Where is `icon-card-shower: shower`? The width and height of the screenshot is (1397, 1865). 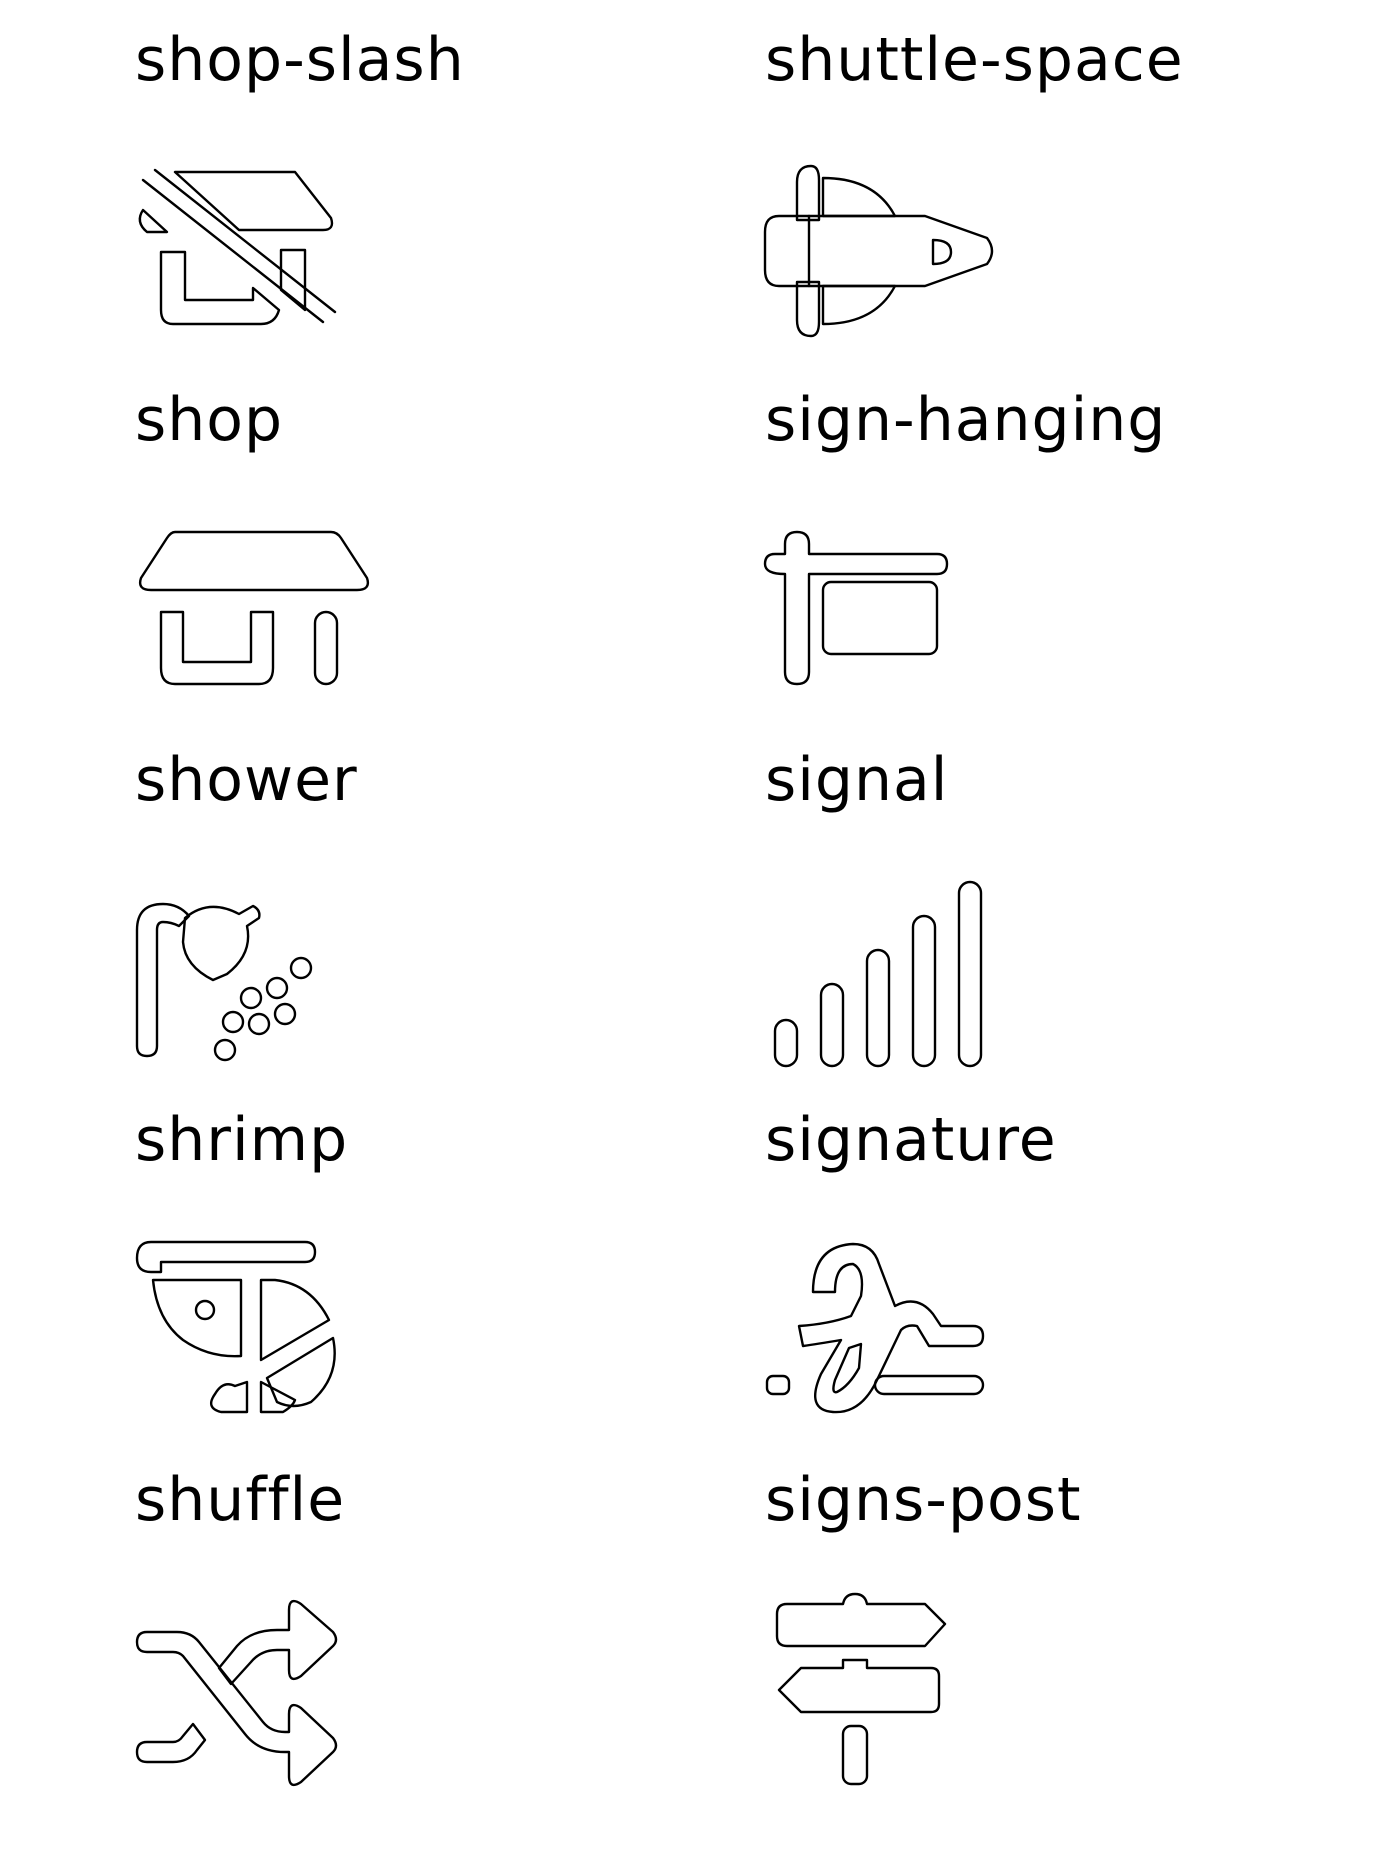 icon-card-shower: shower is located at coordinates (435, 900).